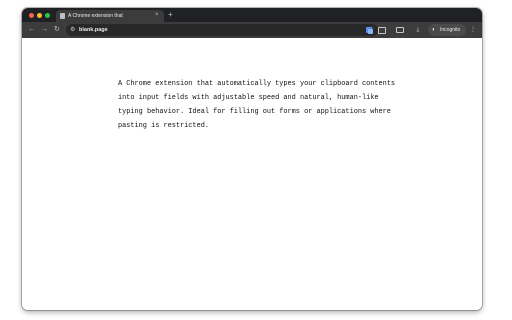 The height and width of the screenshot is (320, 512). I want to click on back-icon: ←, so click(31, 30).